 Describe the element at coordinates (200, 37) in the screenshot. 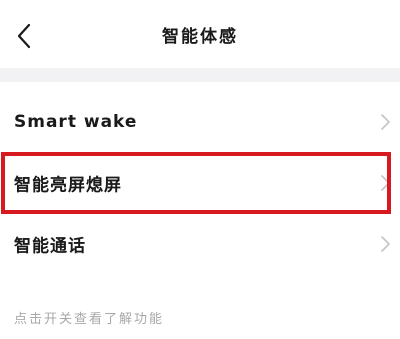

I see `page-title: 智能体感` at that location.